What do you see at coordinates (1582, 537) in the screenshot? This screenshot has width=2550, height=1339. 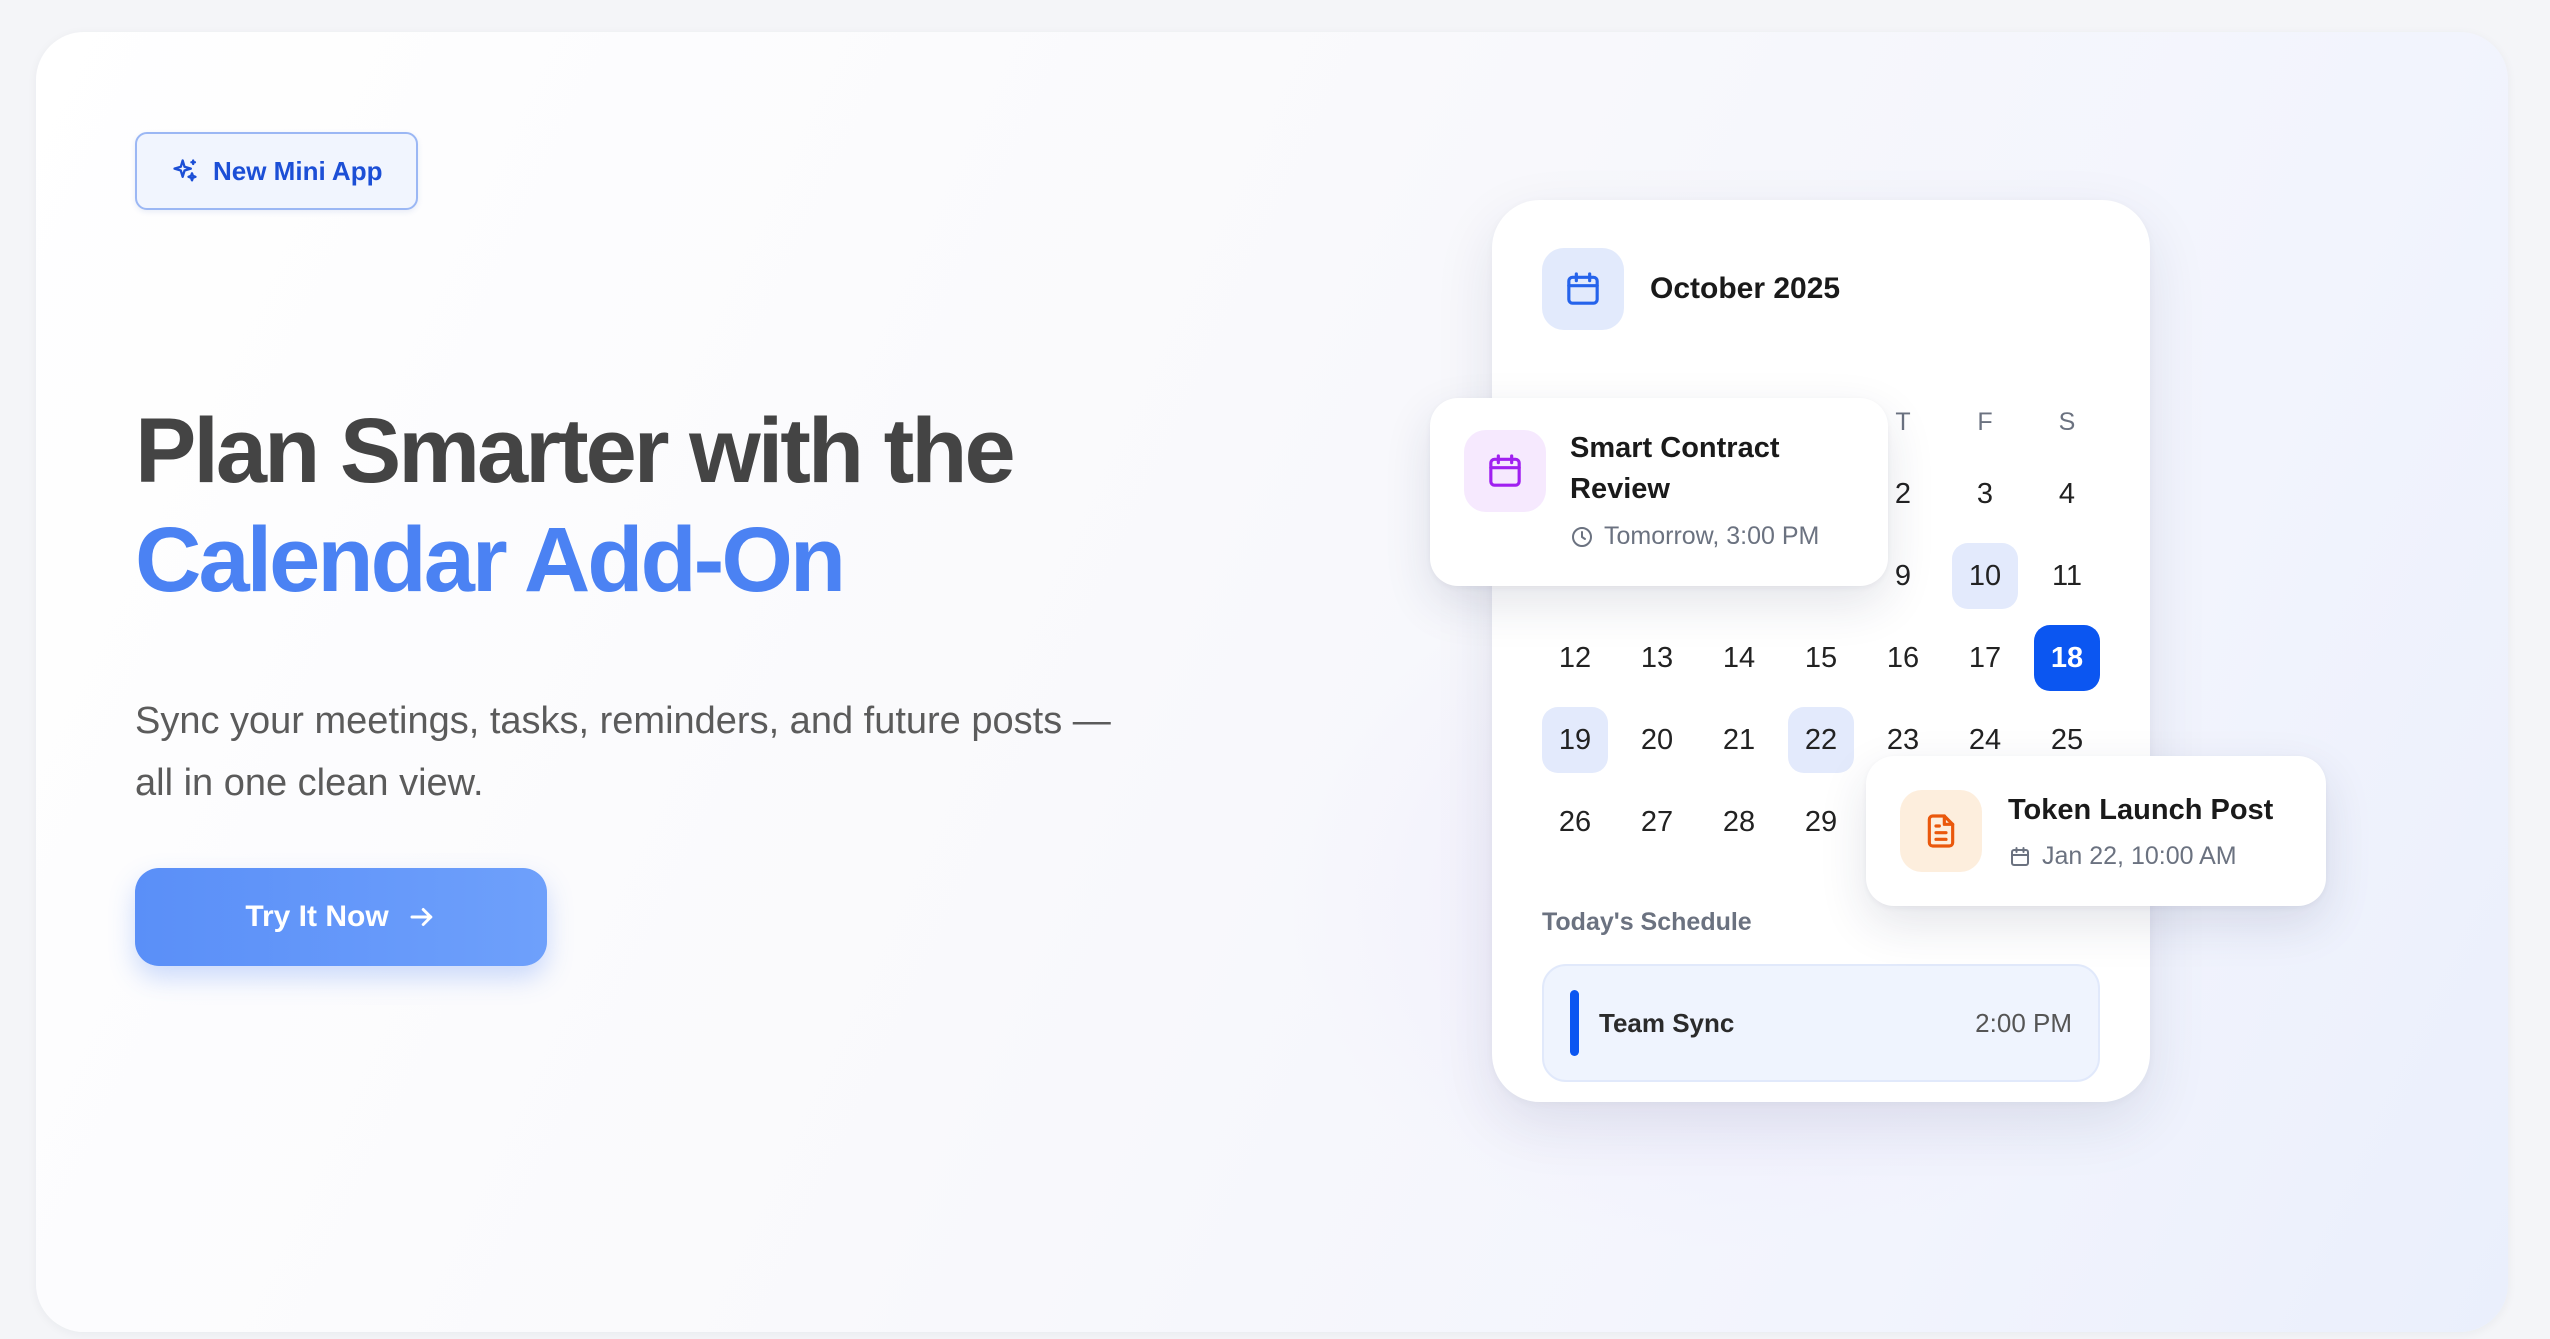 I see `clock-icon` at bounding box center [1582, 537].